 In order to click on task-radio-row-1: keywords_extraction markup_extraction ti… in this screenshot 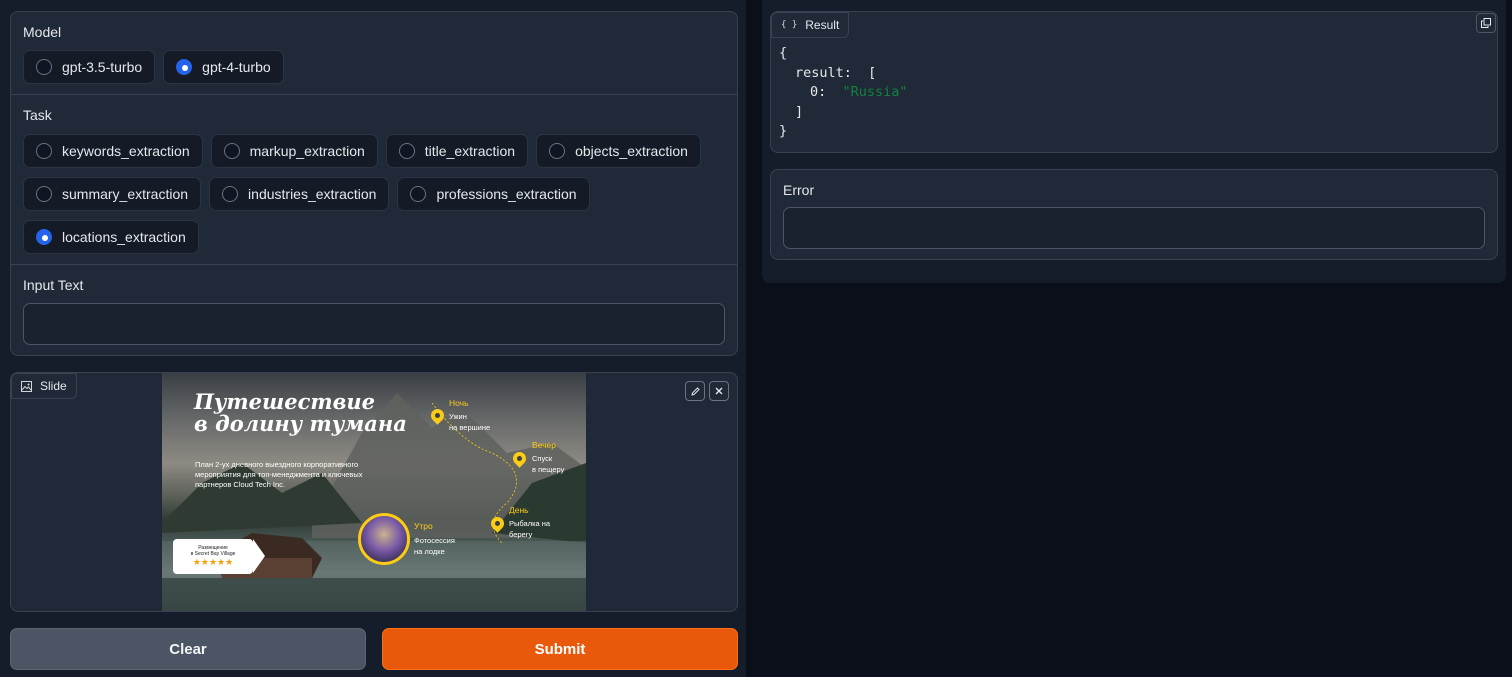, I will do `click(362, 151)`.